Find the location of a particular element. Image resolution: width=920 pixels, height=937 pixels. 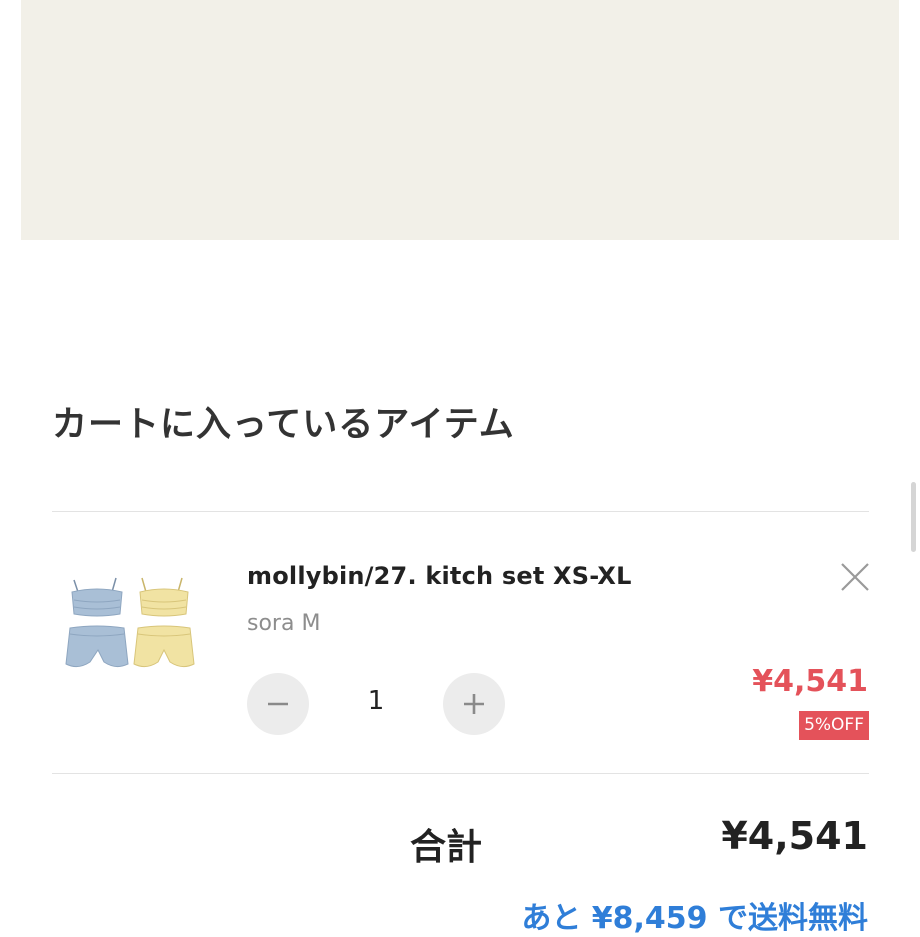

remove-item-button is located at coordinates (855, 577).